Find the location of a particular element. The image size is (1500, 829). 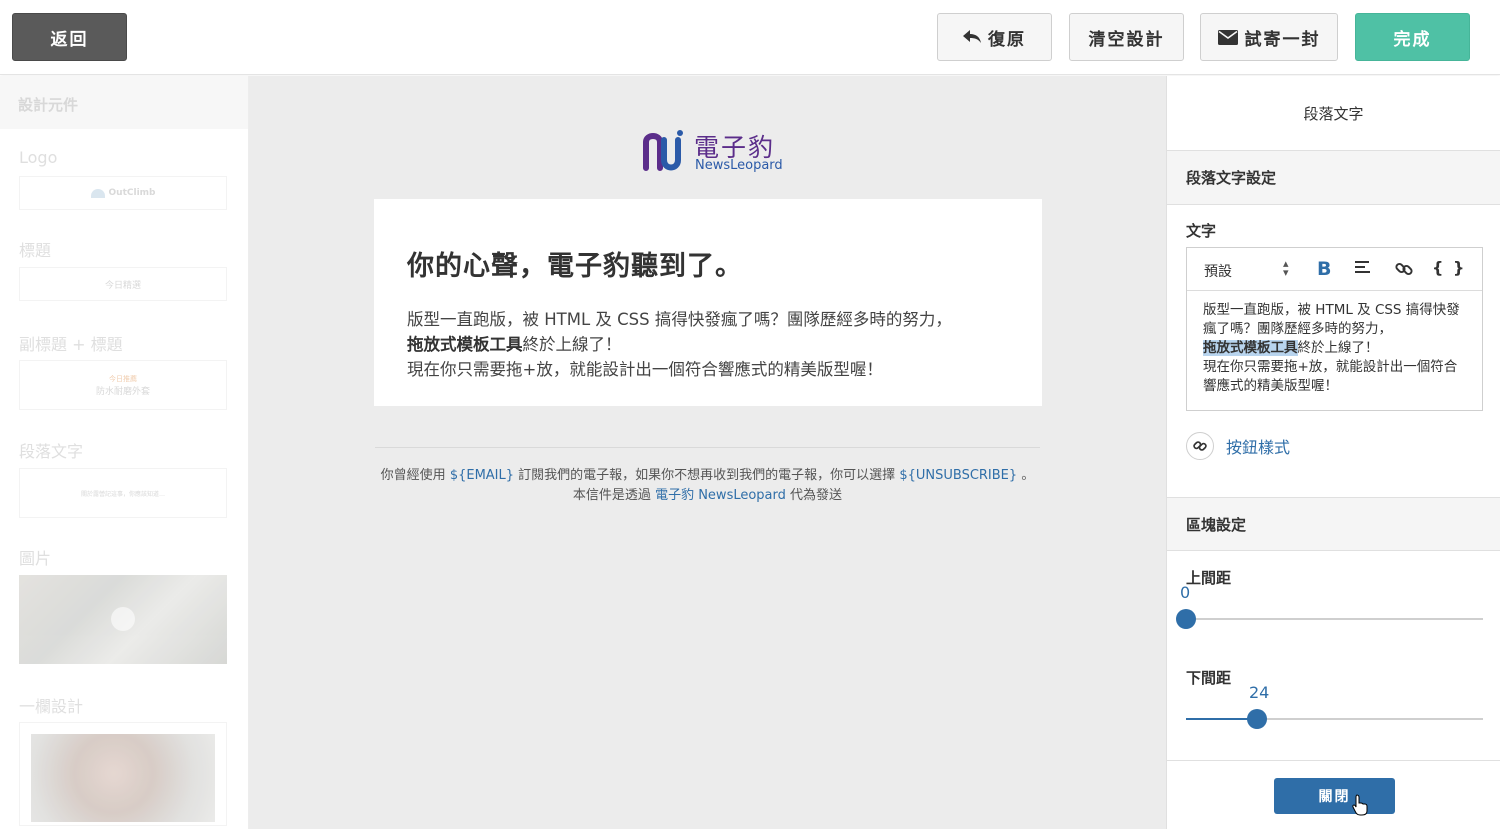

outclimb-logo-icon is located at coordinates (97, 193).